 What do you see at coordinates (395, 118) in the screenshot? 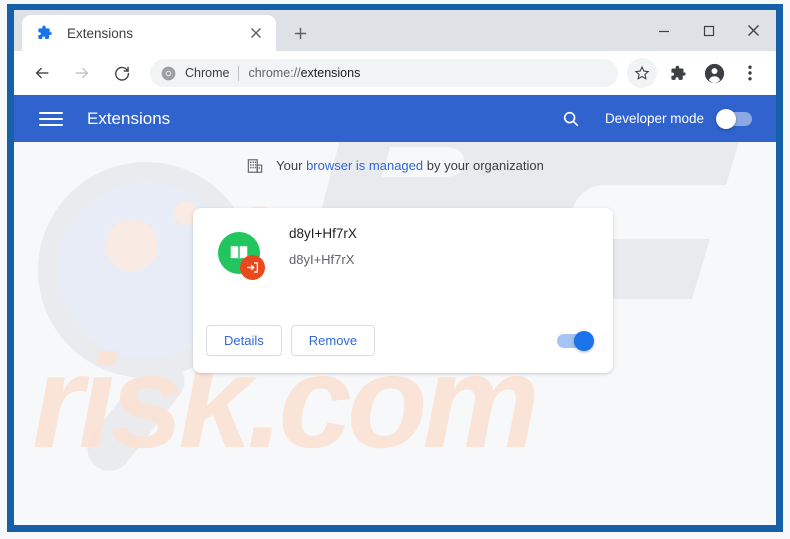
I see `extensions-header-bar: Extensions Developer mode` at bounding box center [395, 118].